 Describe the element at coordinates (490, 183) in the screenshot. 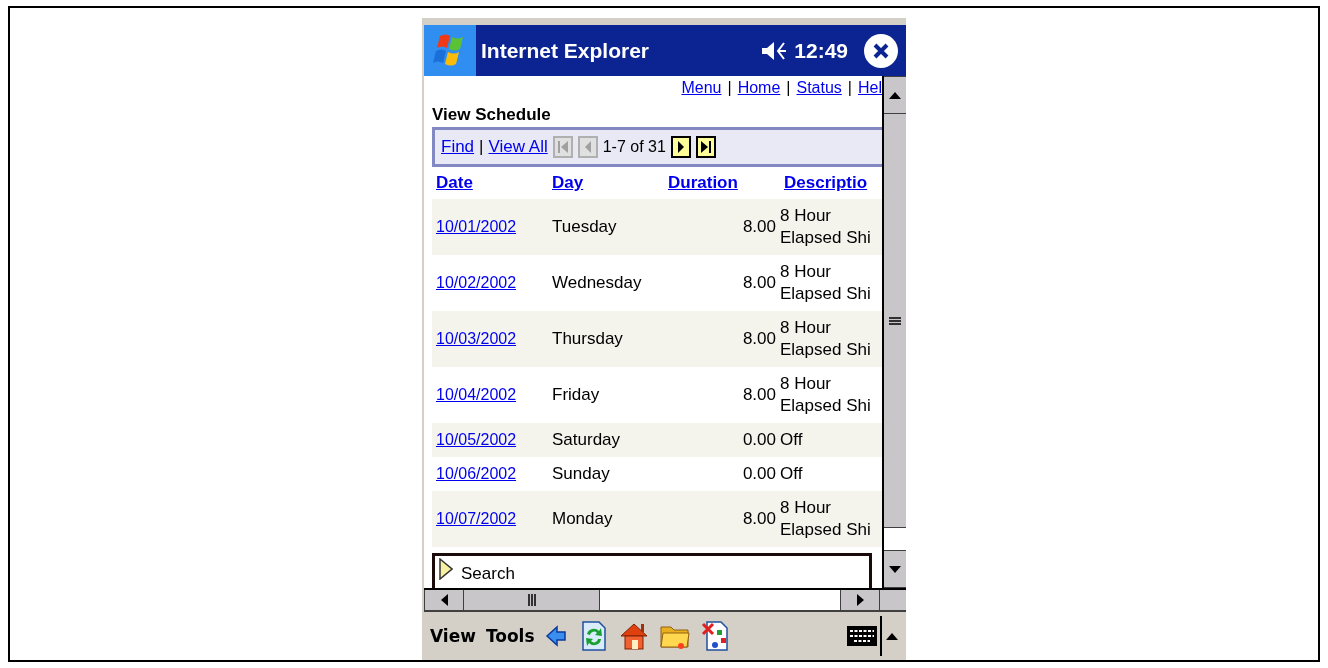

I see `column-header: Date` at that location.